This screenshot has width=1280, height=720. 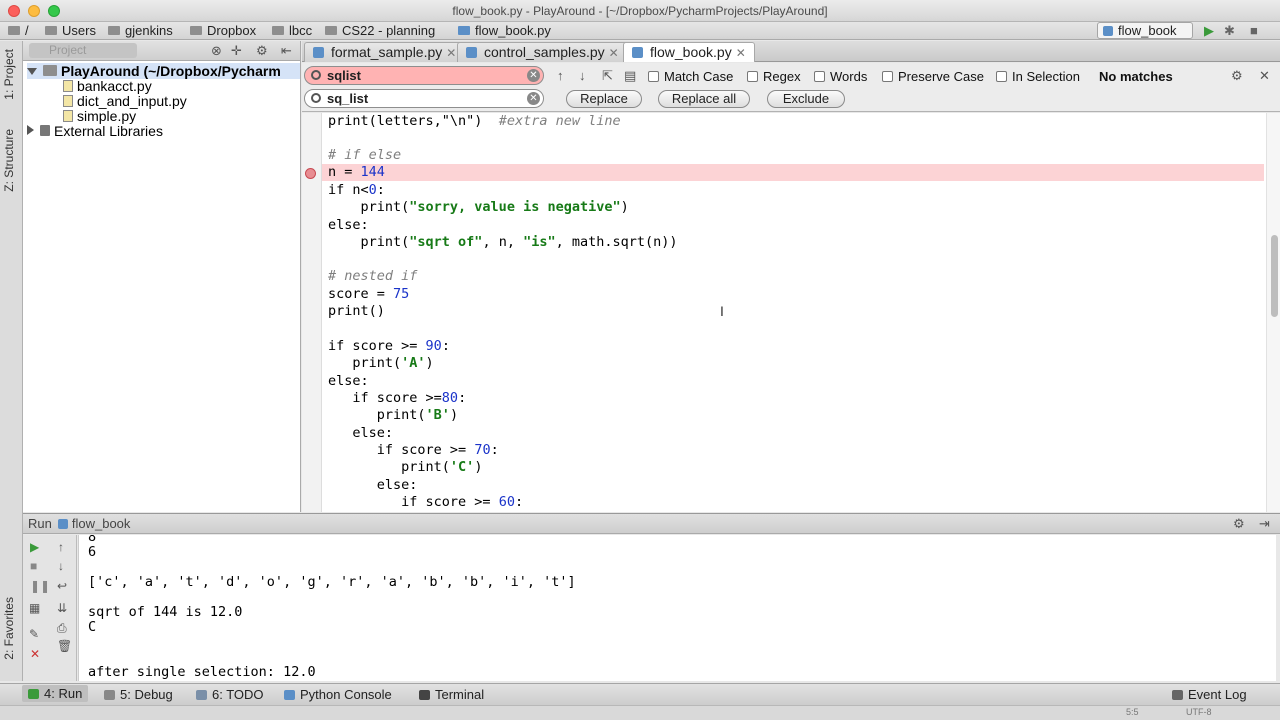 I want to click on breadcrumb-lbcc: lbcc, so click(x=292, y=30).